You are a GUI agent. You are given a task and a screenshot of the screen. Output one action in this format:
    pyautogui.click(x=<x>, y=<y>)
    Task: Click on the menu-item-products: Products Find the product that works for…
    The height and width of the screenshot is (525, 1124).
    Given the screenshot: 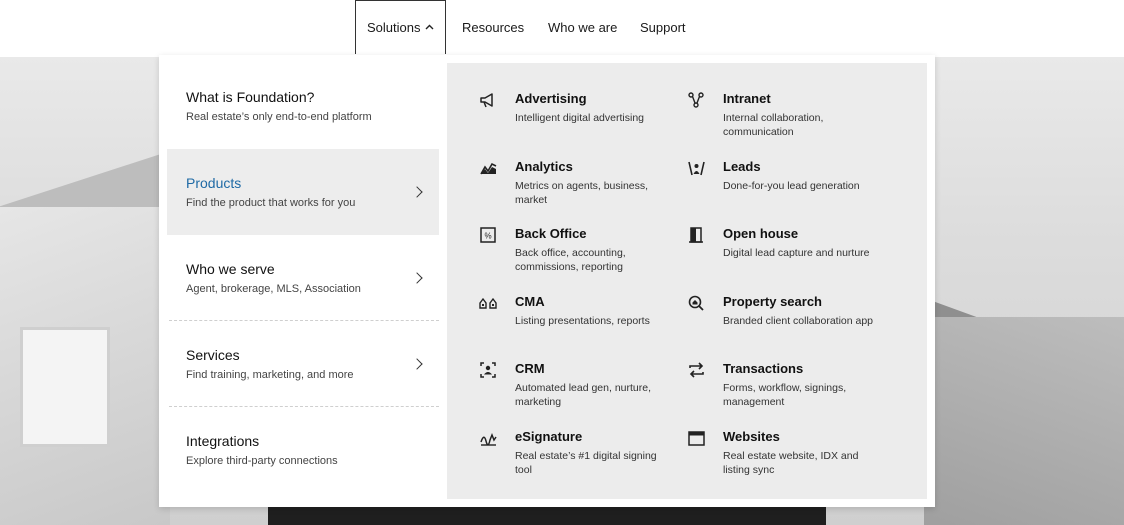 What is the action you would take?
    pyautogui.click(x=303, y=192)
    